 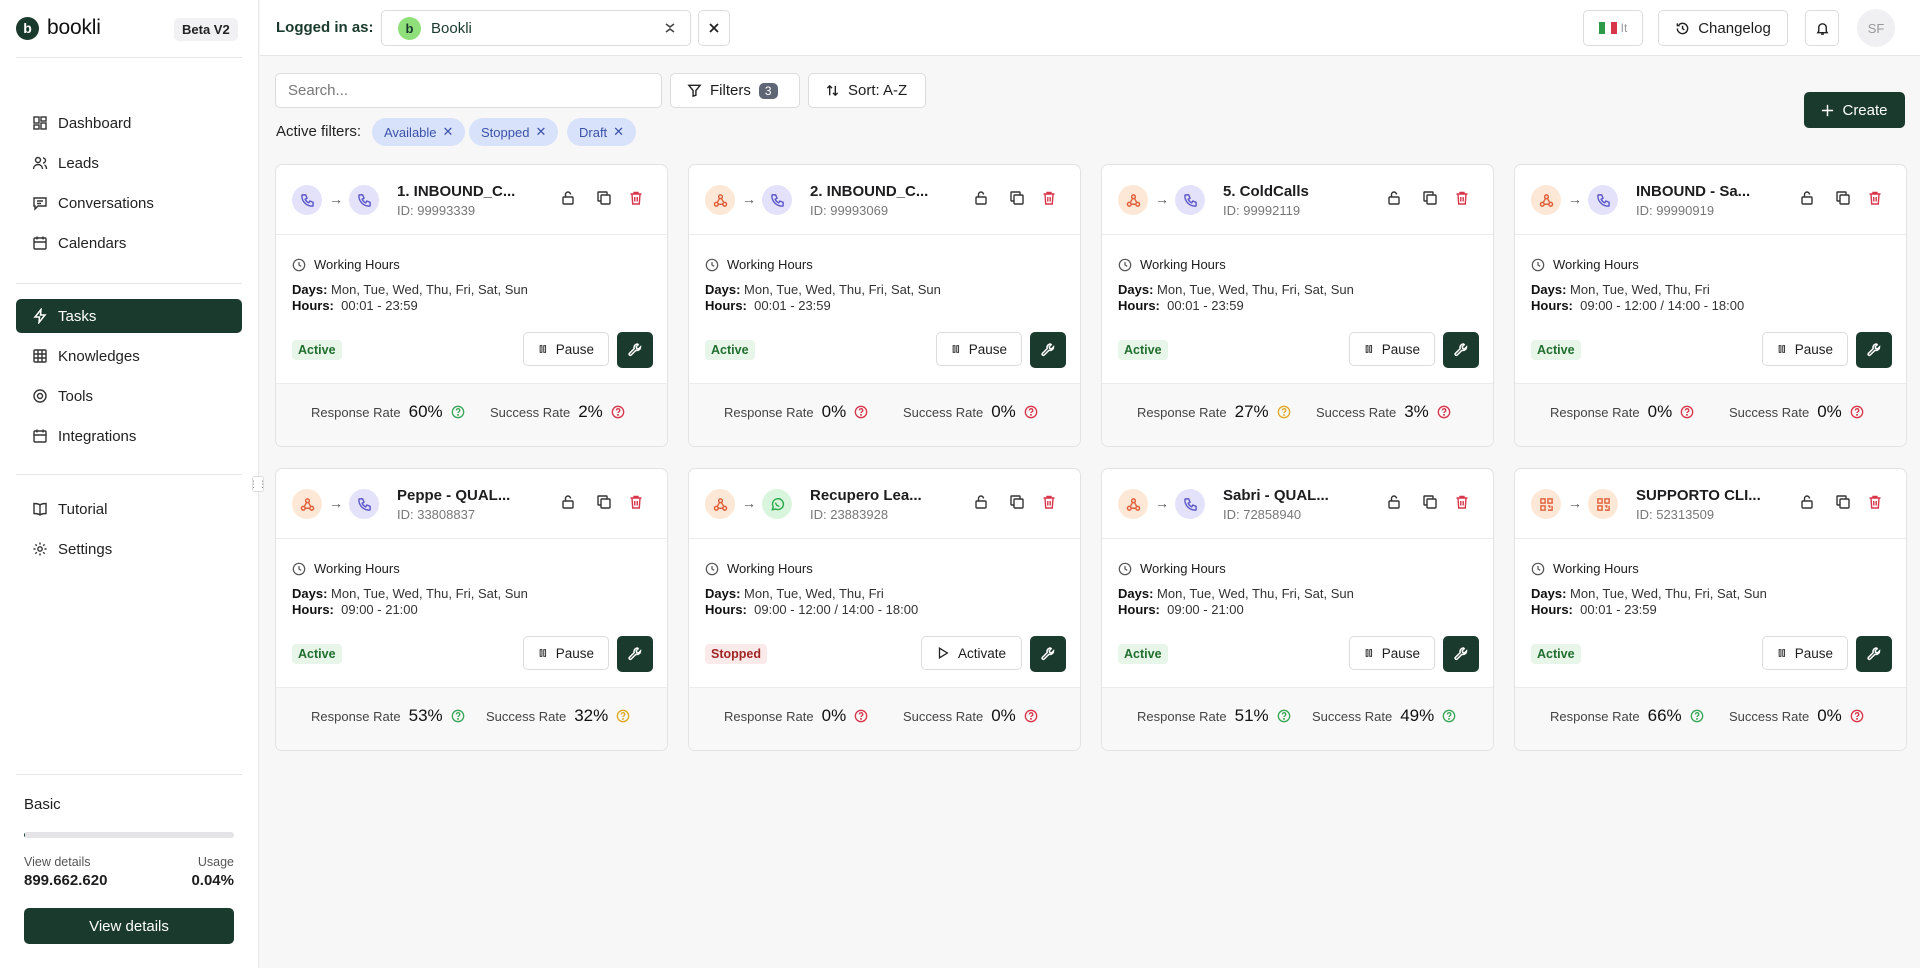 What do you see at coordinates (735, 90) in the screenshot?
I see `filters-button: Filters 3` at bounding box center [735, 90].